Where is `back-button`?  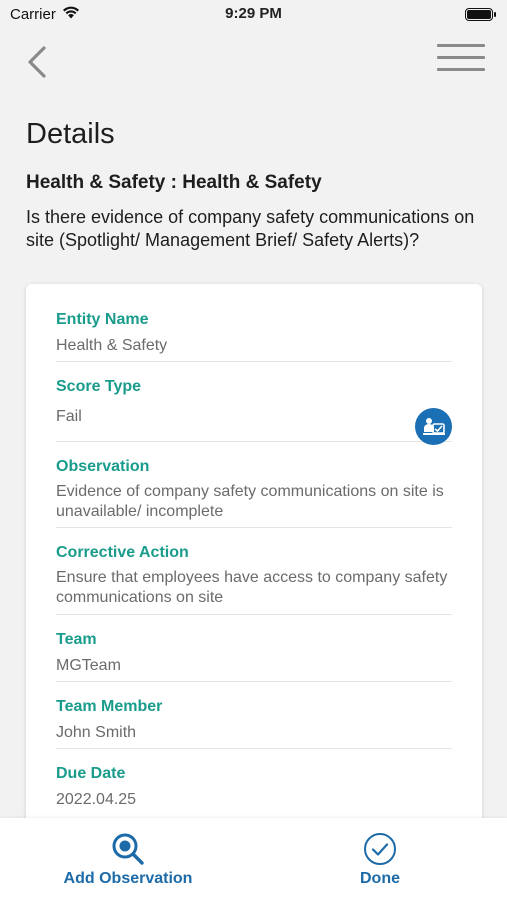
back-button is located at coordinates (42, 62).